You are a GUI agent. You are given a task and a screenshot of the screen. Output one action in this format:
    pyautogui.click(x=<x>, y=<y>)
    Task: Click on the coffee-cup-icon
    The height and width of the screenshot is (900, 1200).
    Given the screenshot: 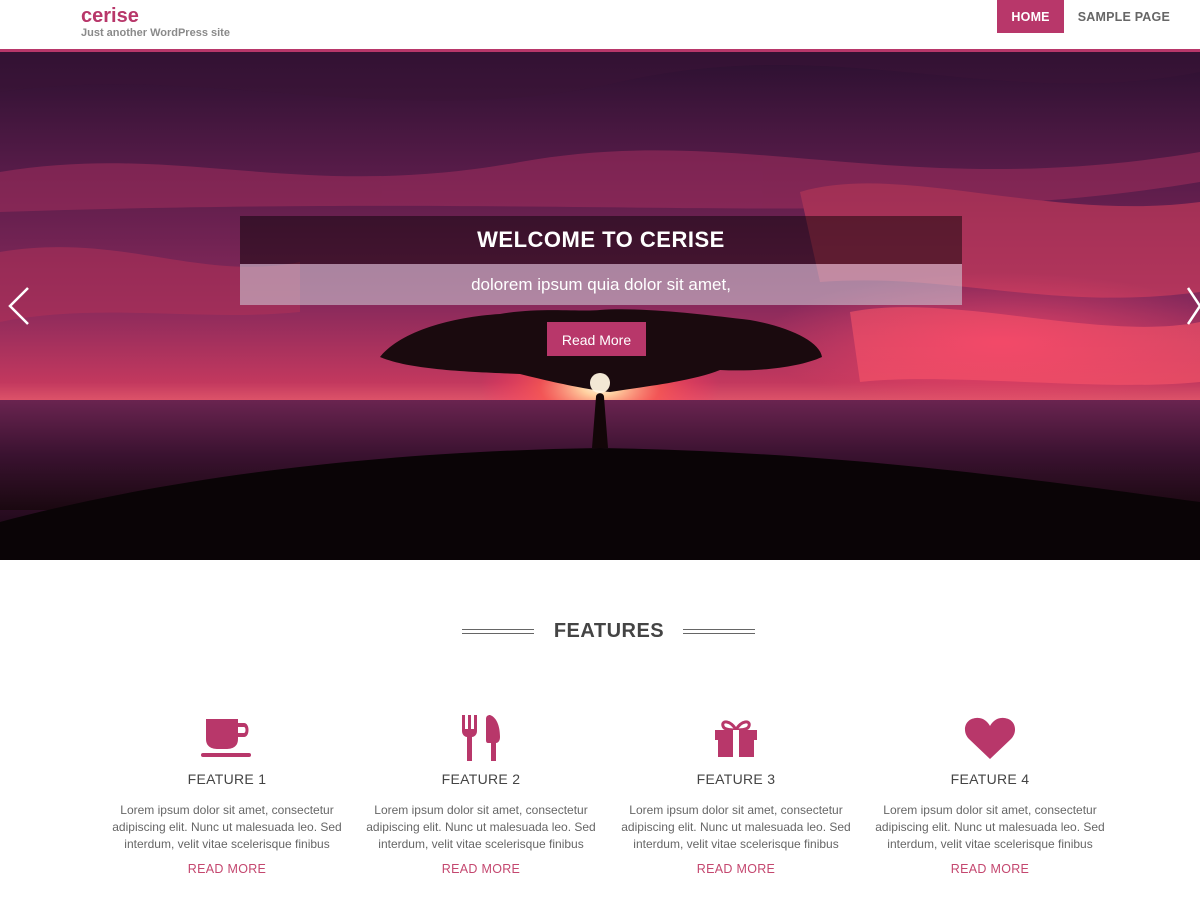 What is the action you would take?
    pyautogui.click(x=227, y=738)
    